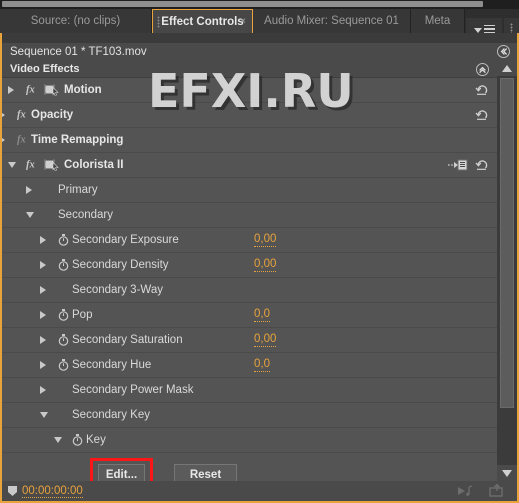 The image size is (519, 503). I want to click on effect-row: Secondary Exposure 0,00, so click(249, 240).